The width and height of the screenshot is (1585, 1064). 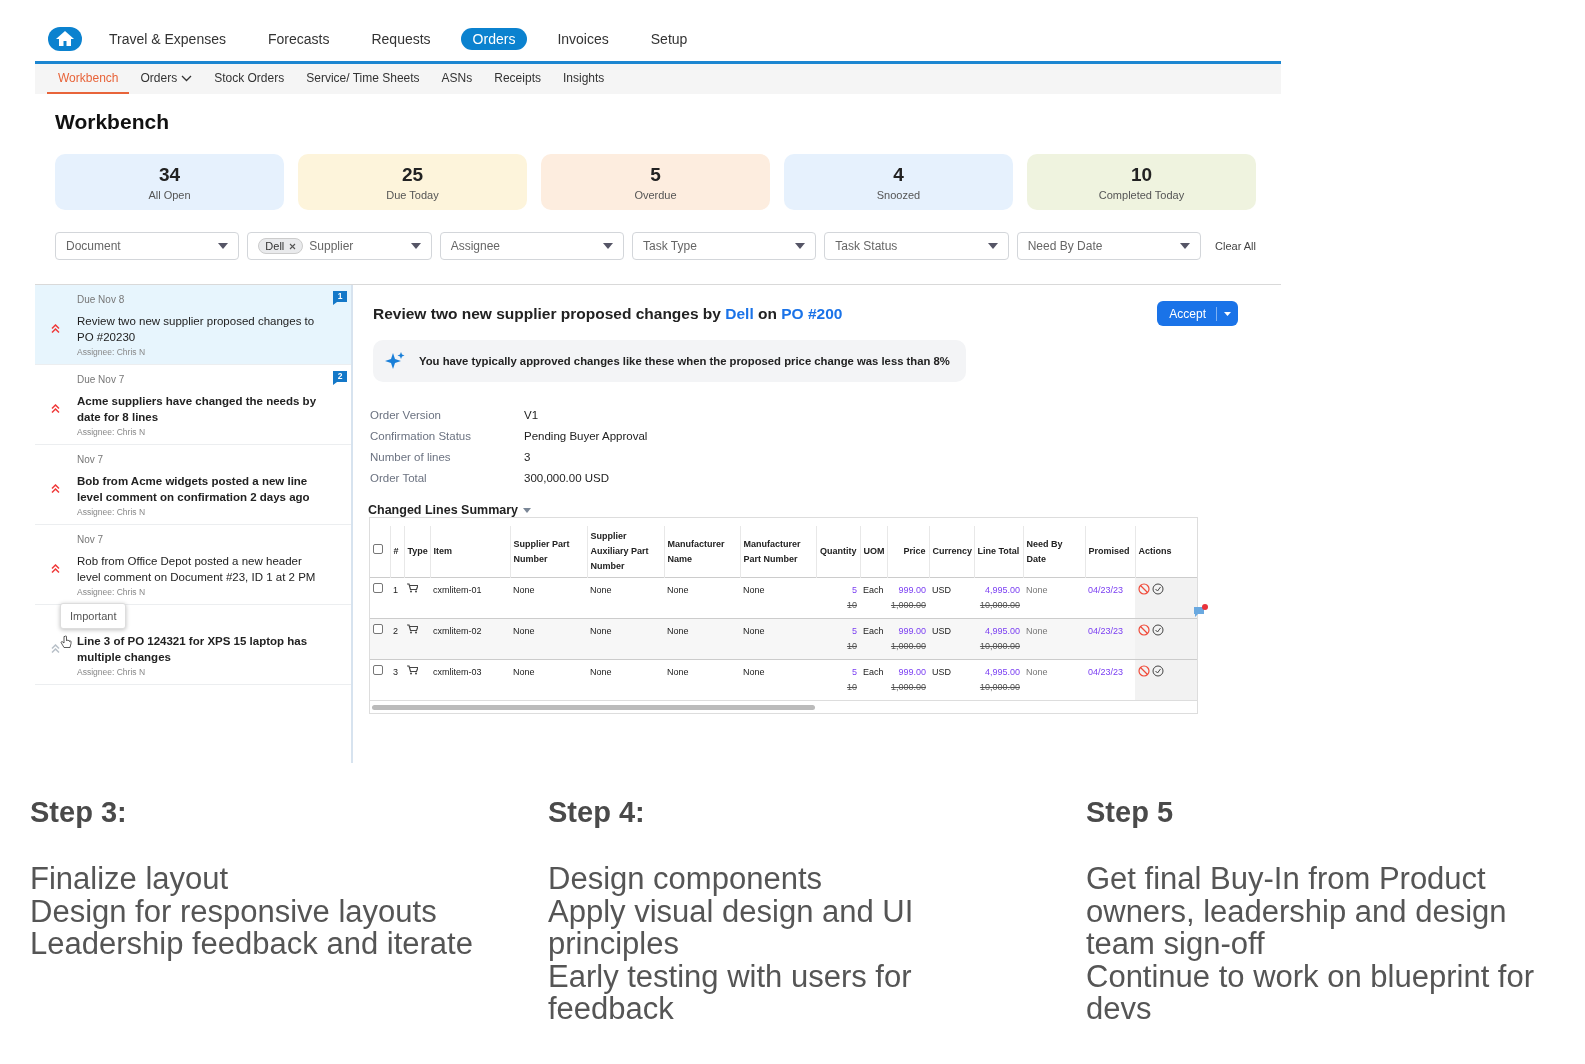 What do you see at coordinates (1232, 246) in the screenshot?
I see `clear-all-link: Clear All` at bounding box center [1232, 246].